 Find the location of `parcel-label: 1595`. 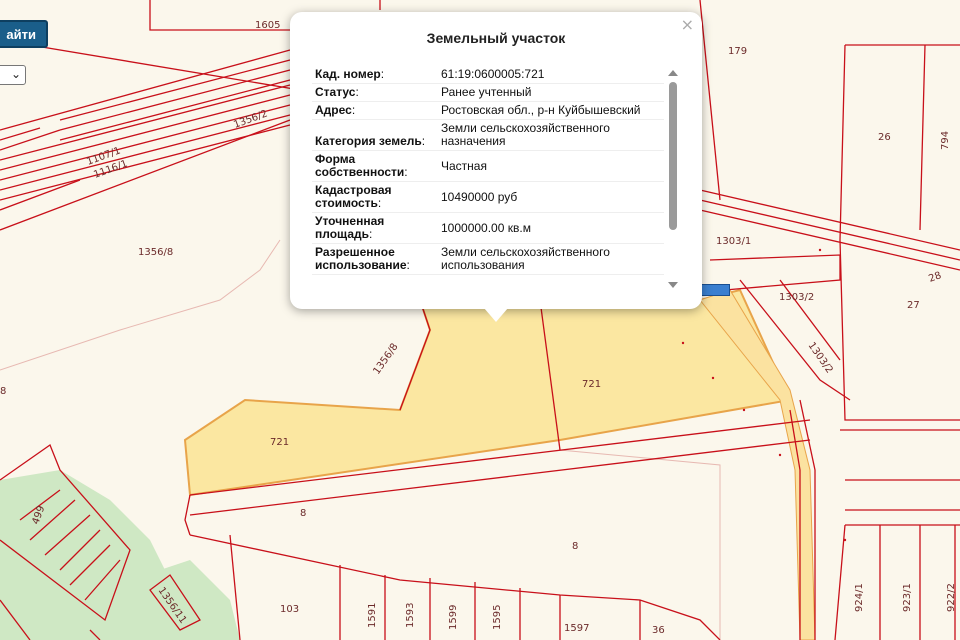

parcel-label: 1595 is located at coordinates (497, 617).